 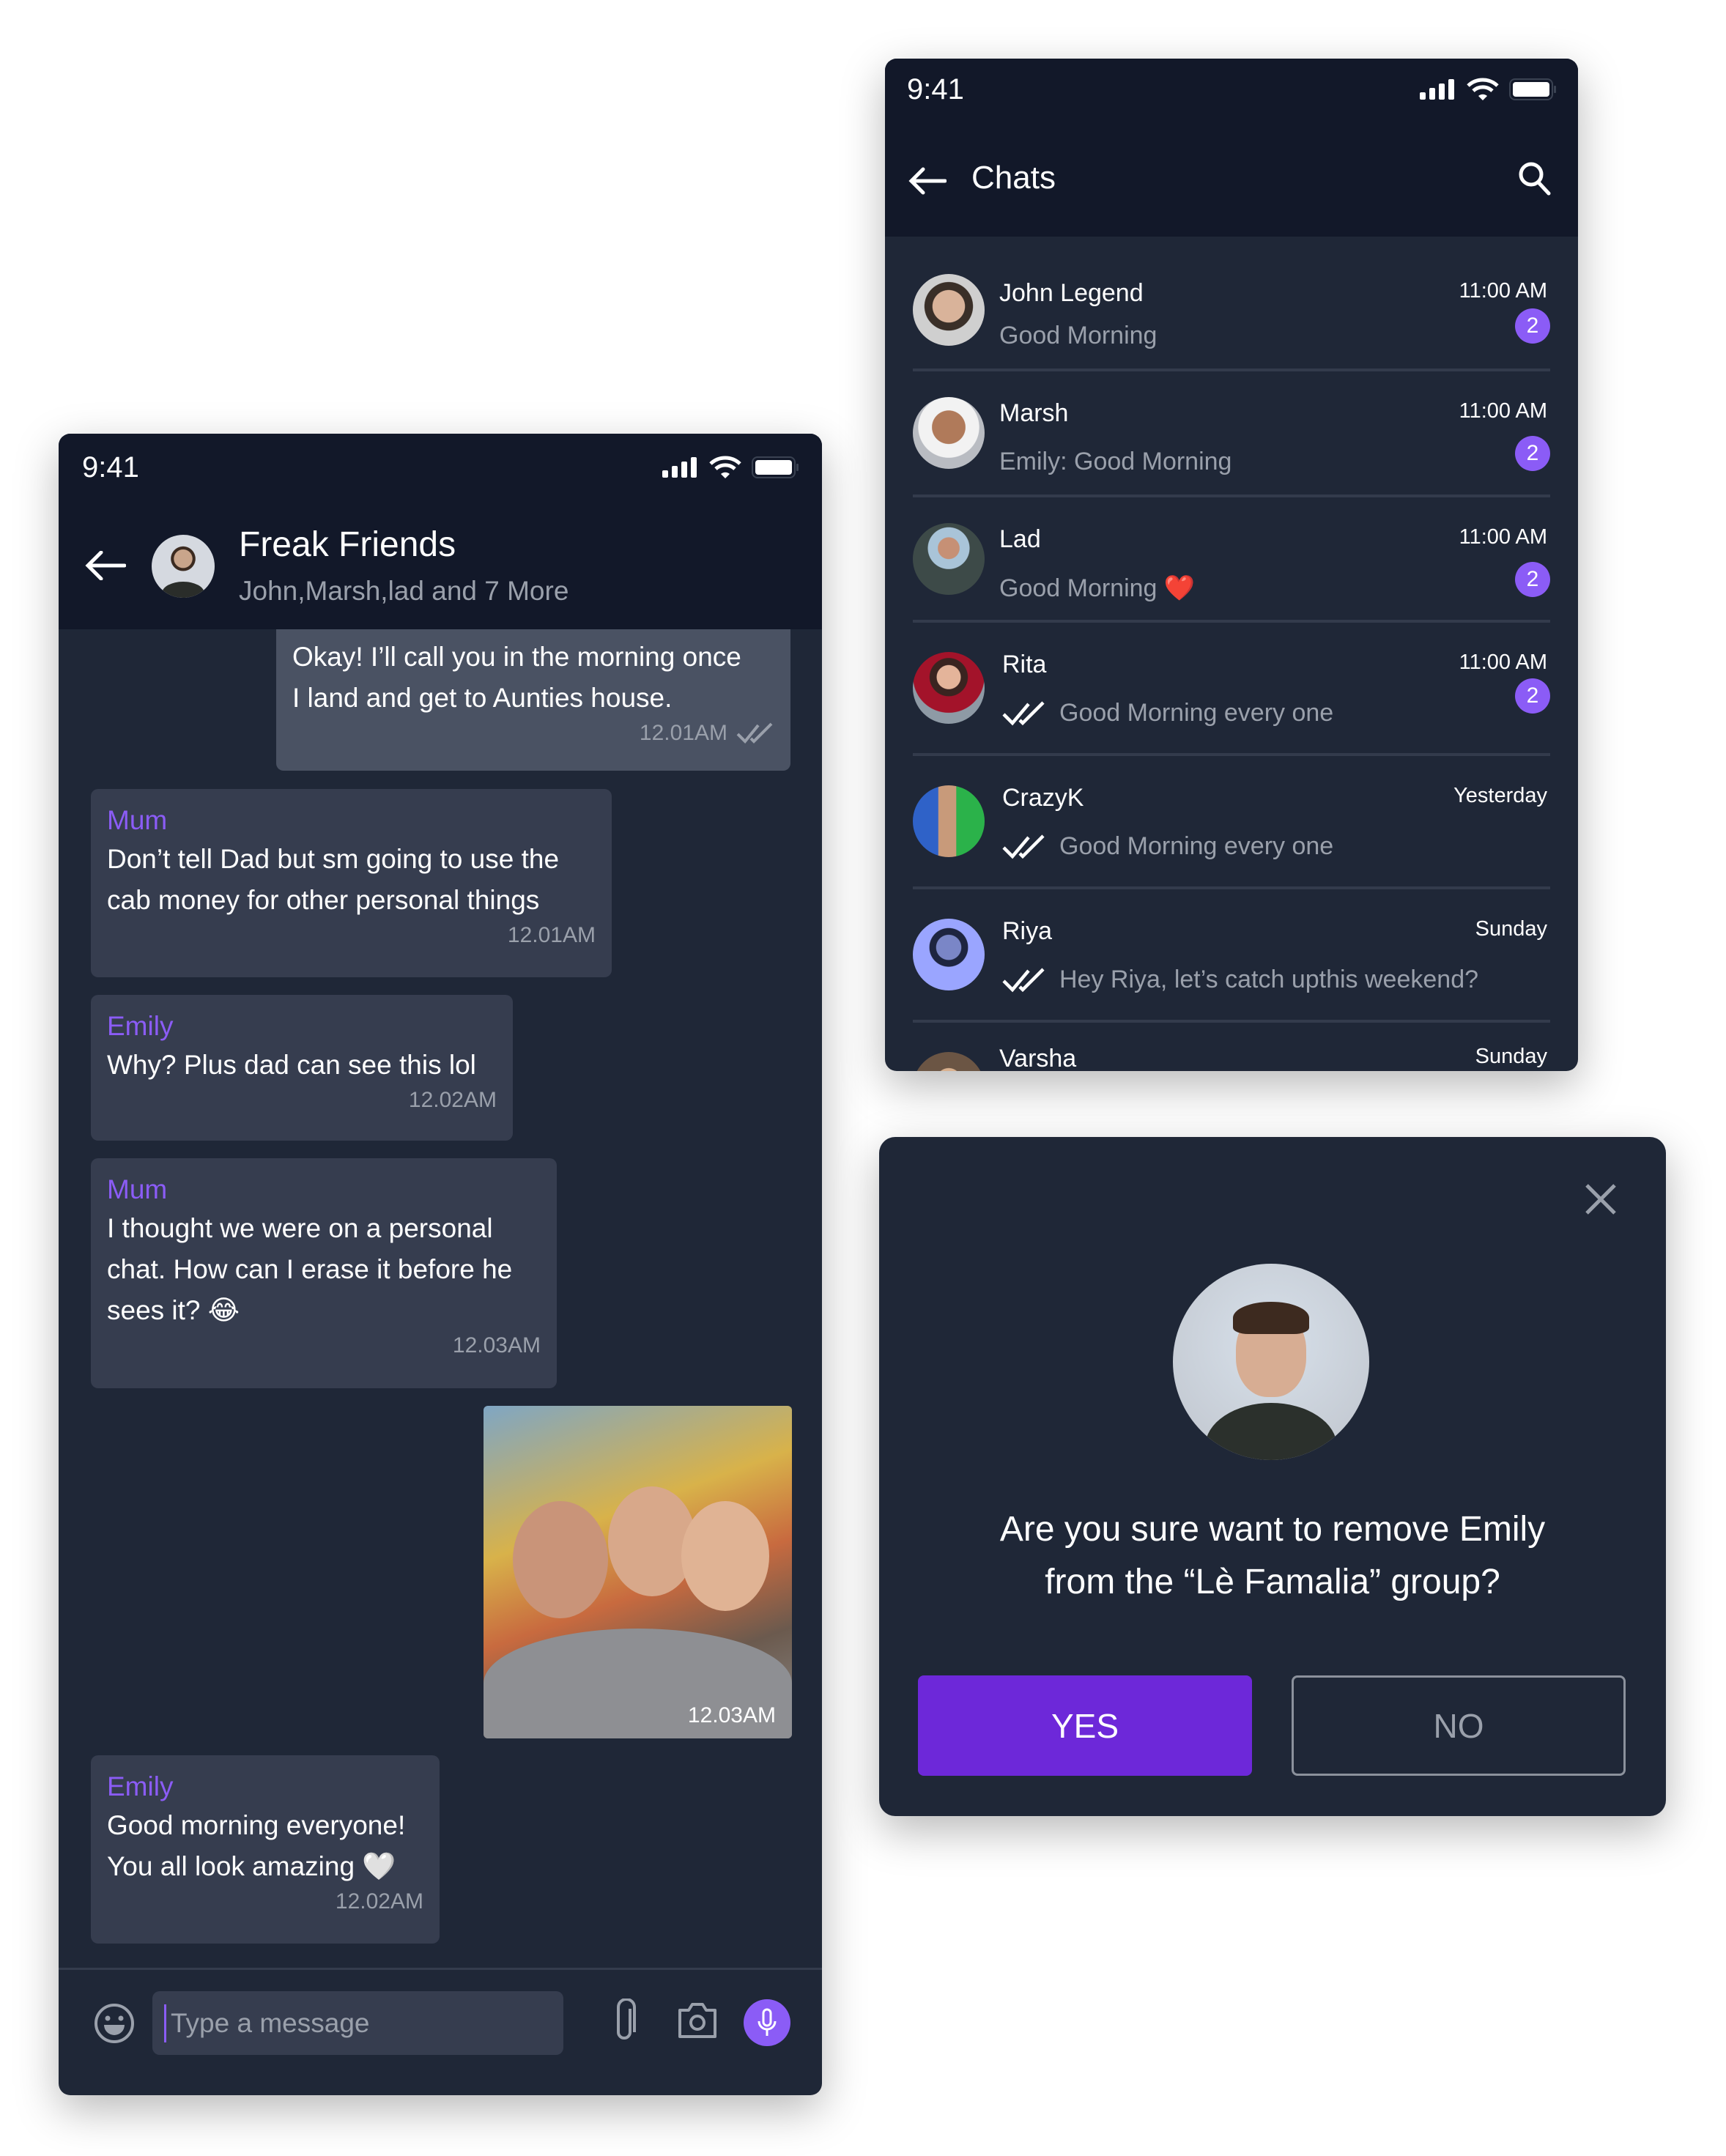 I want to click on search-icon, so click(x=1535, y=178).